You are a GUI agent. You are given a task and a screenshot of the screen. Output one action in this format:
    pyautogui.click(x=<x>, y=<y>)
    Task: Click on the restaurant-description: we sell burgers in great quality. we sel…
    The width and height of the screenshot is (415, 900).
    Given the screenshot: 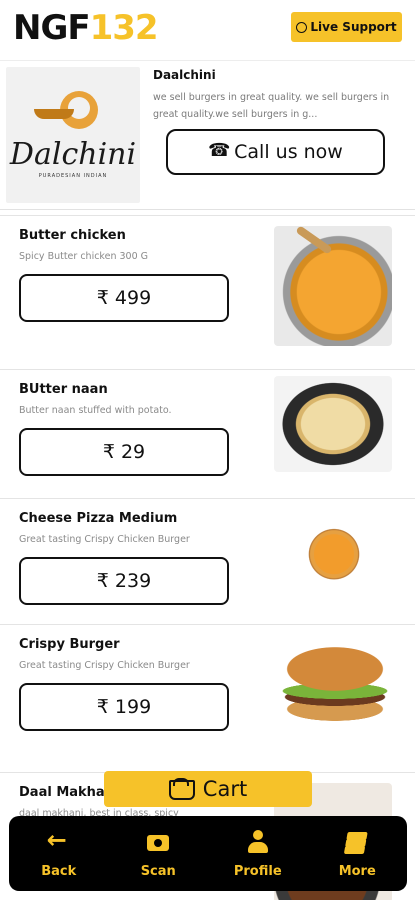 What is the action you would take?
    pyautogui.click(x=271, y=106)
    